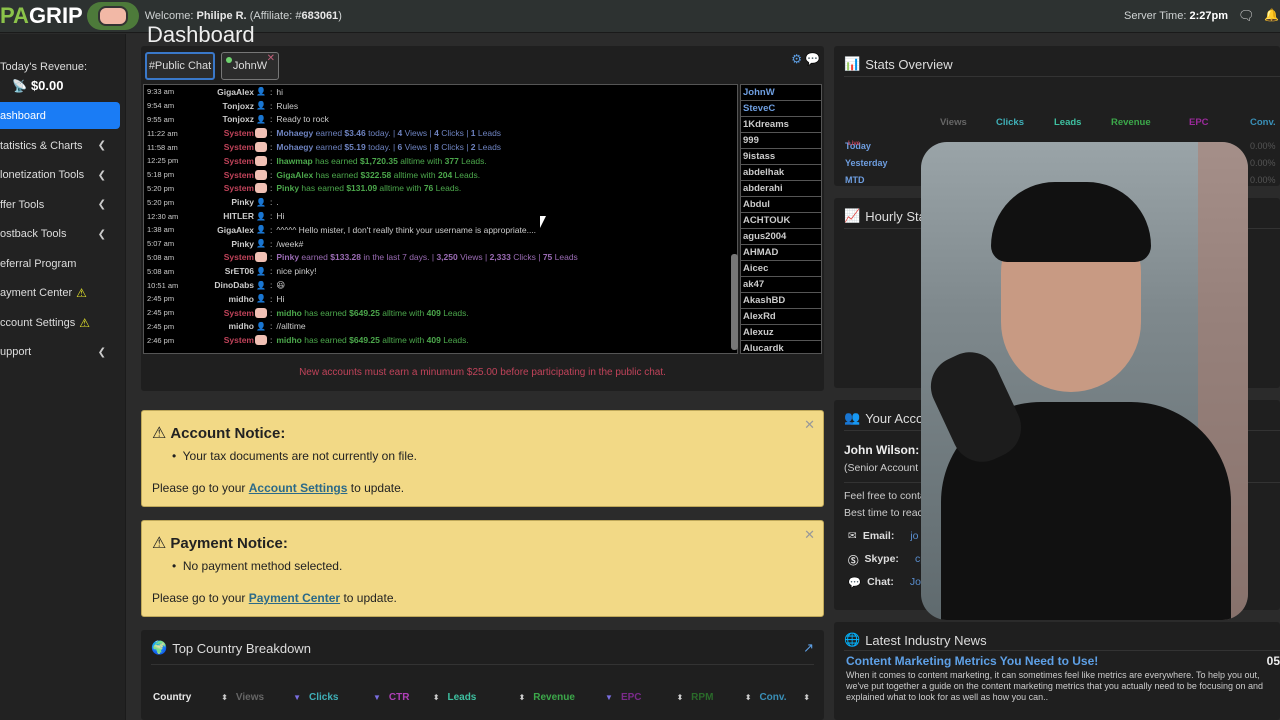 The height and width of the screenshot is (720, 1280). Describe the element at coordinates (781, 237) in the screenshot. I see `online-user: agus2004` at that location.